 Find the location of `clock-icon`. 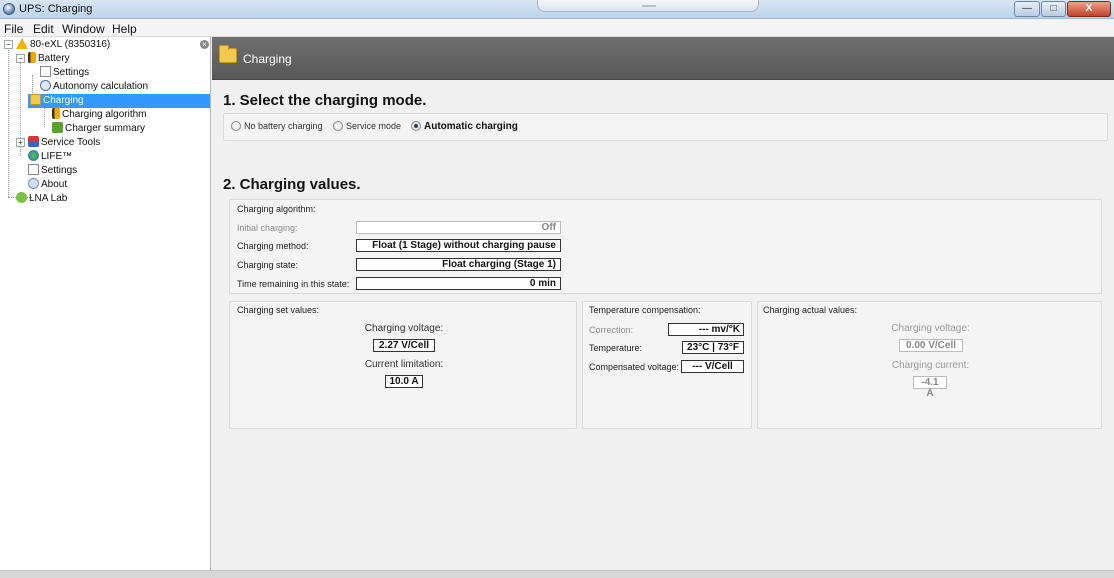

clock-icon is located at coordinates (45, 85).